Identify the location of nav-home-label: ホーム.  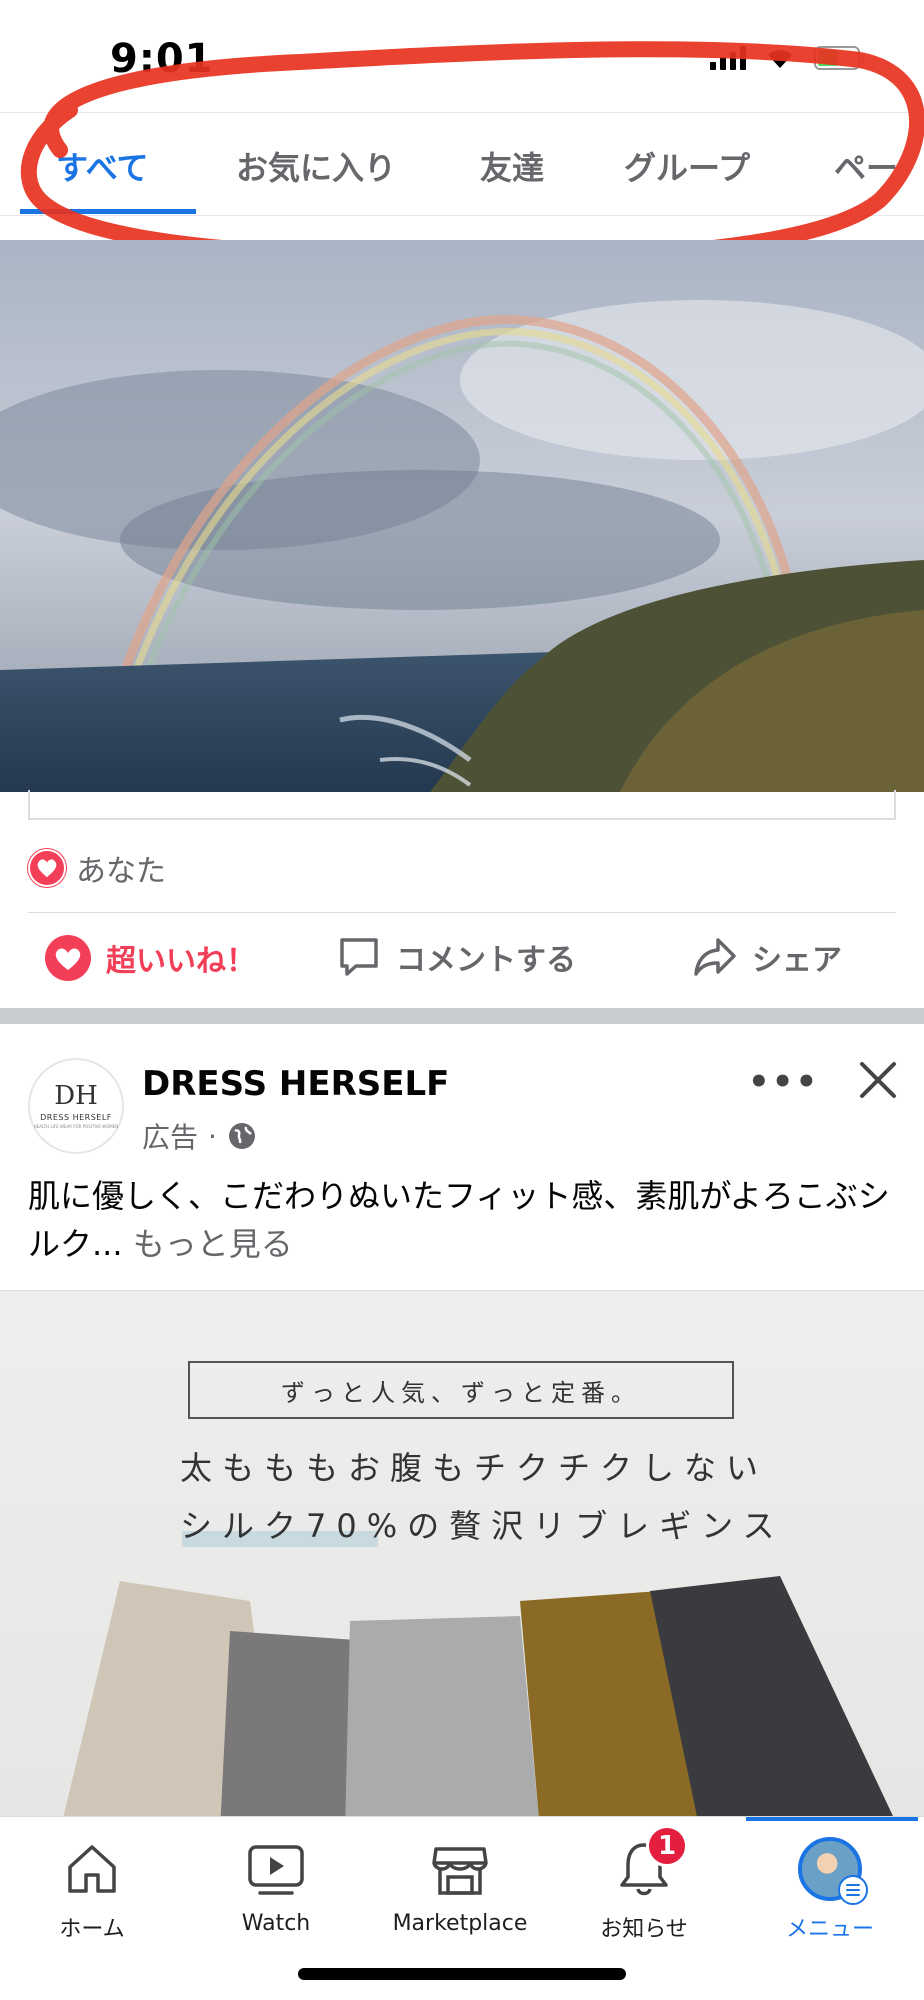
(92, 1929).